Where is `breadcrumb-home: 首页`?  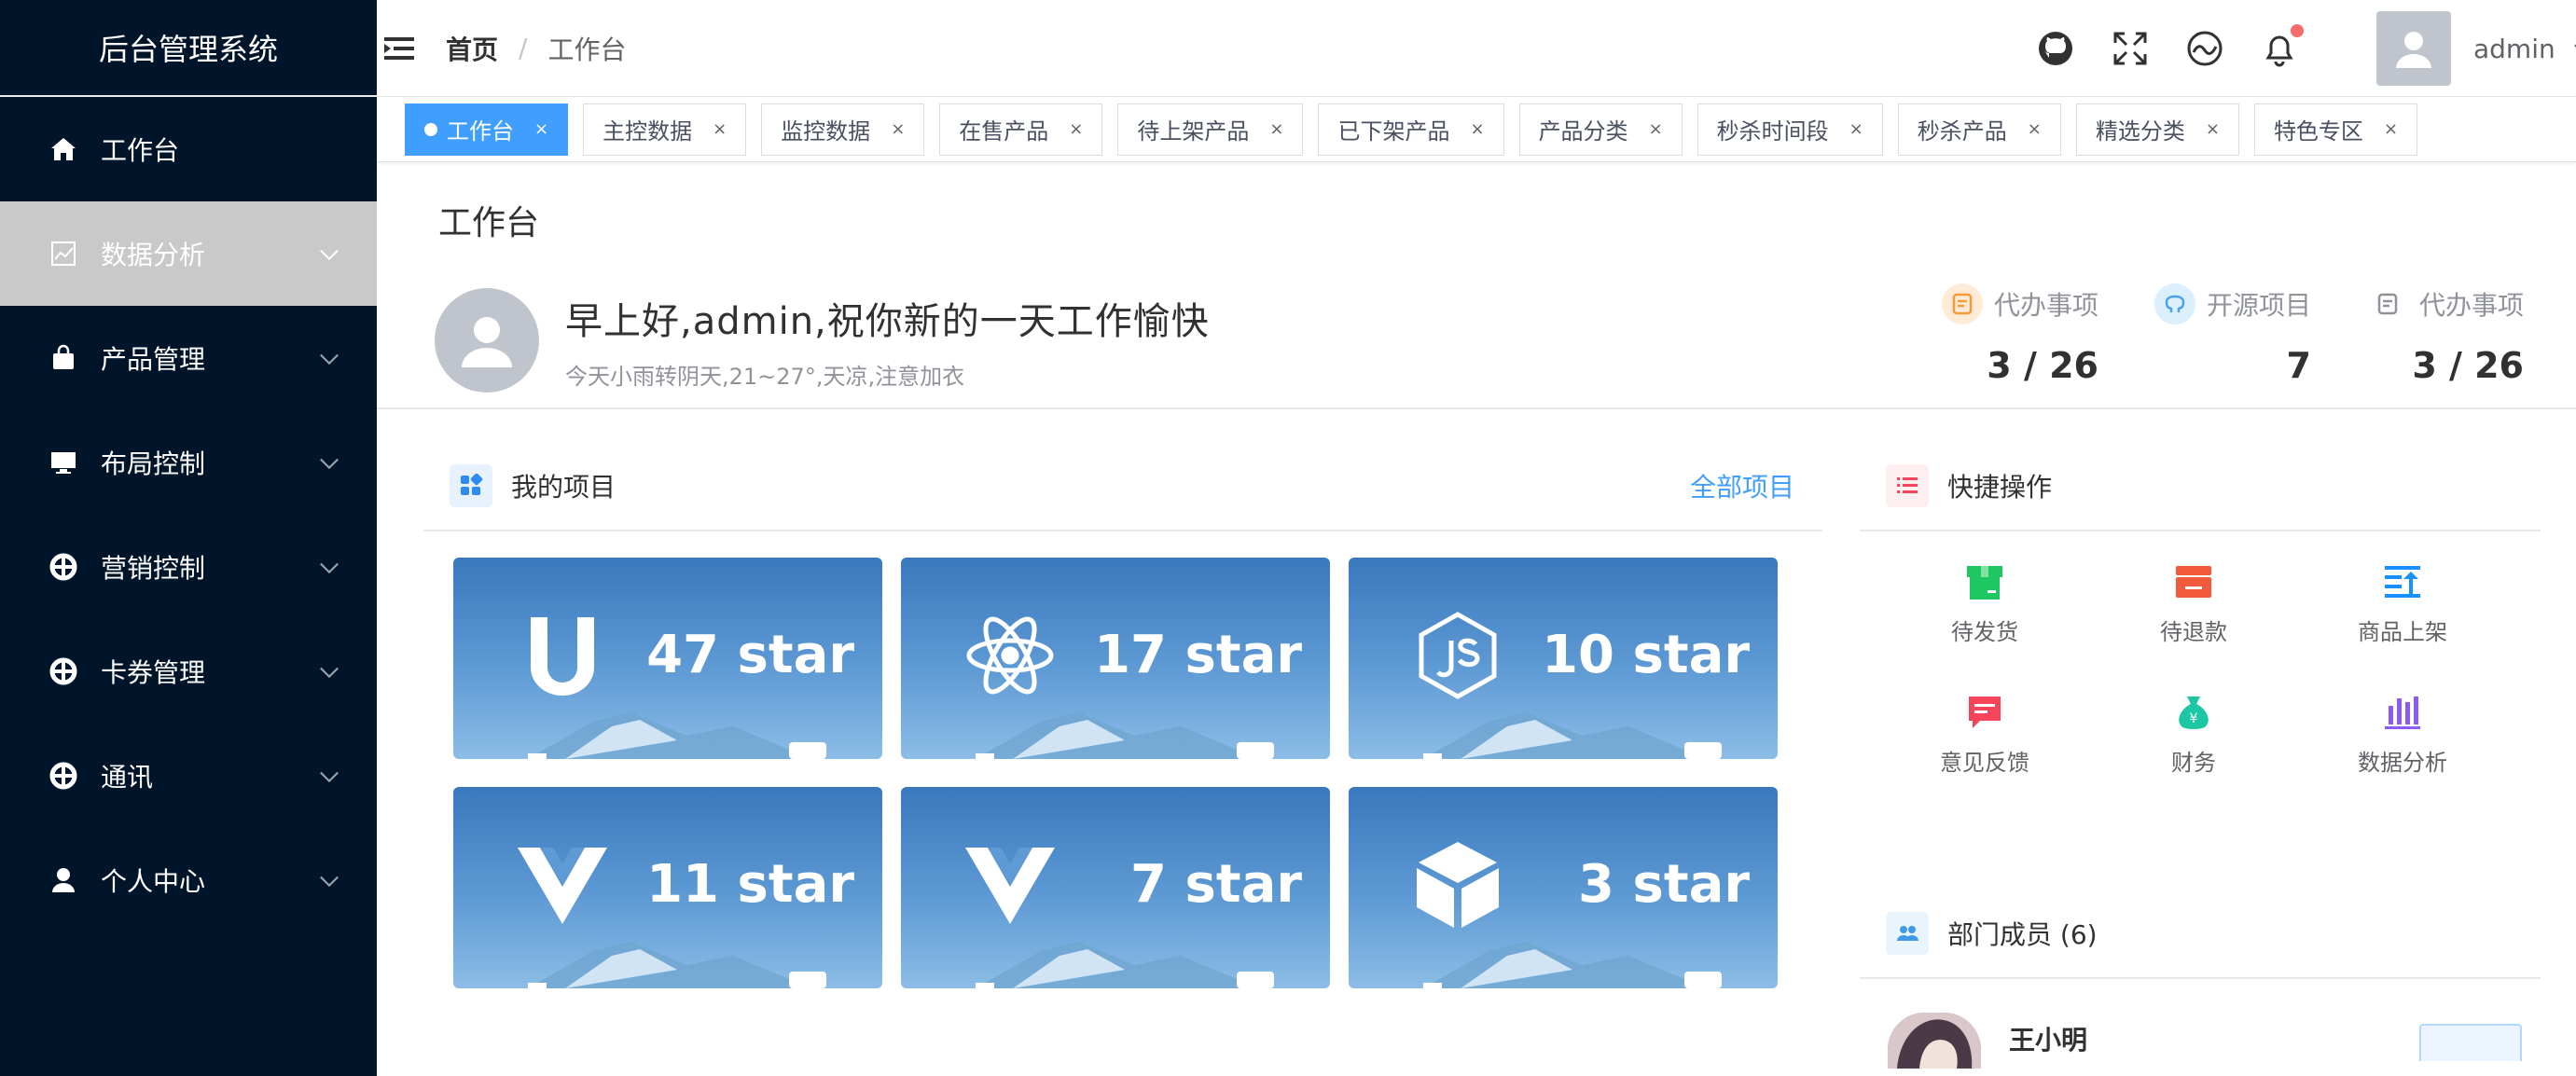
breadcrumb-home: 首页 is located at coordinates (472, 49).